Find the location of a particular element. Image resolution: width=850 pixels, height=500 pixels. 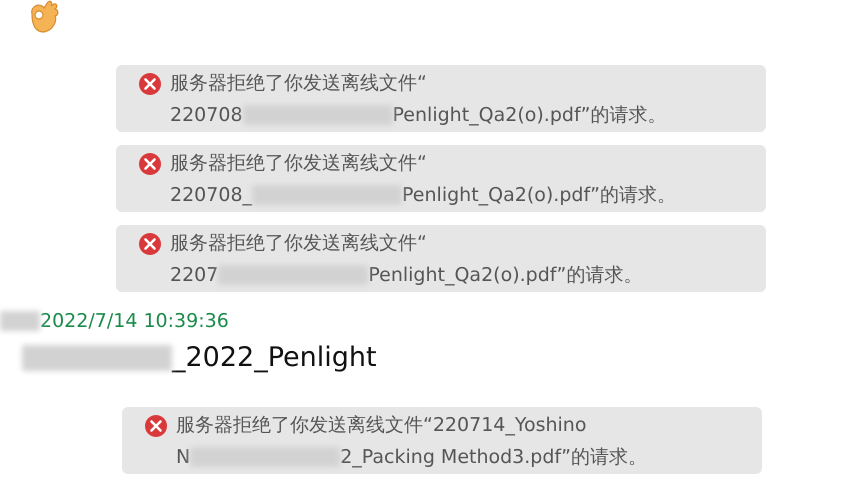

notice-text: 2207 is located at coordinates (194, 275).